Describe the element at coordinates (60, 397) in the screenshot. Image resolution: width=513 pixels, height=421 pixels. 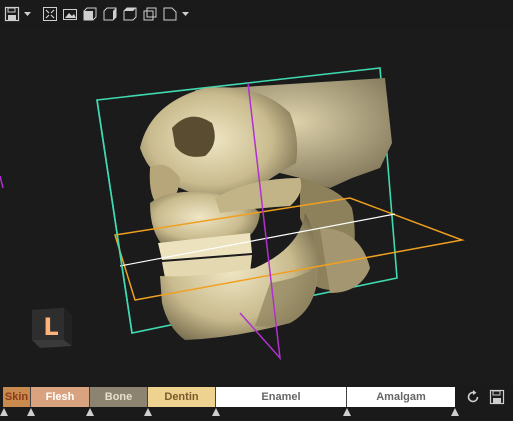
I see `segment-flesh: Flesh` at that location.